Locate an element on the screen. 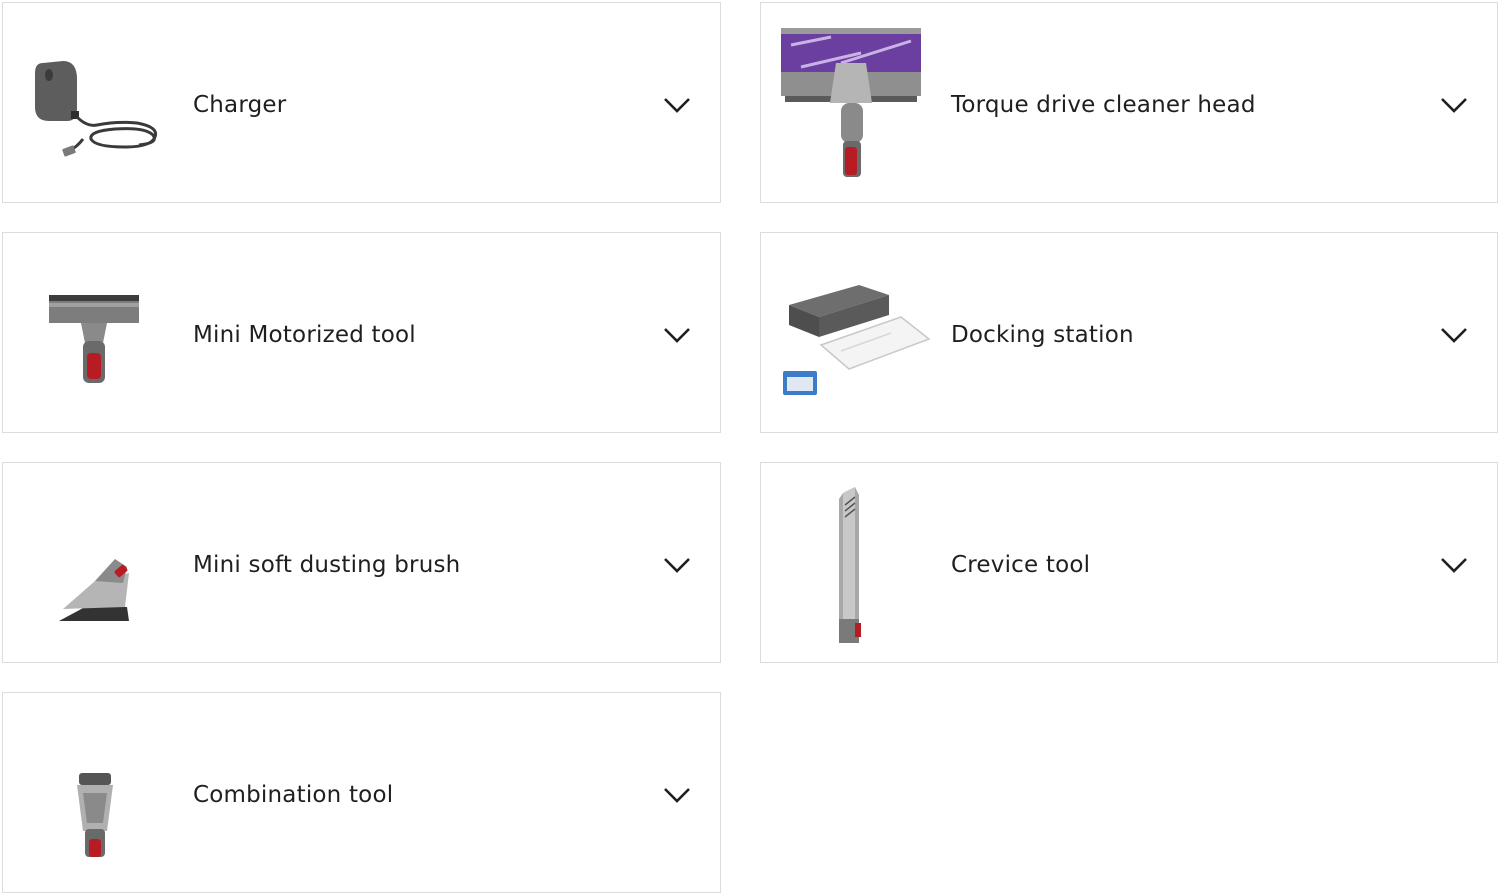  accessory-label: Torque drive cleaner head is located at coordinates (1103, 105).